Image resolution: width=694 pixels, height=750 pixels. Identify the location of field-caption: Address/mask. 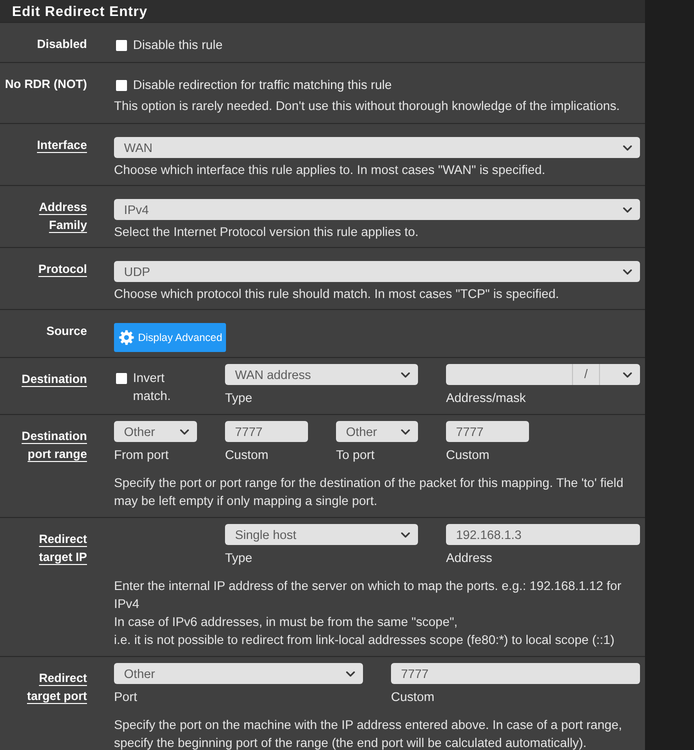
(486, 398).